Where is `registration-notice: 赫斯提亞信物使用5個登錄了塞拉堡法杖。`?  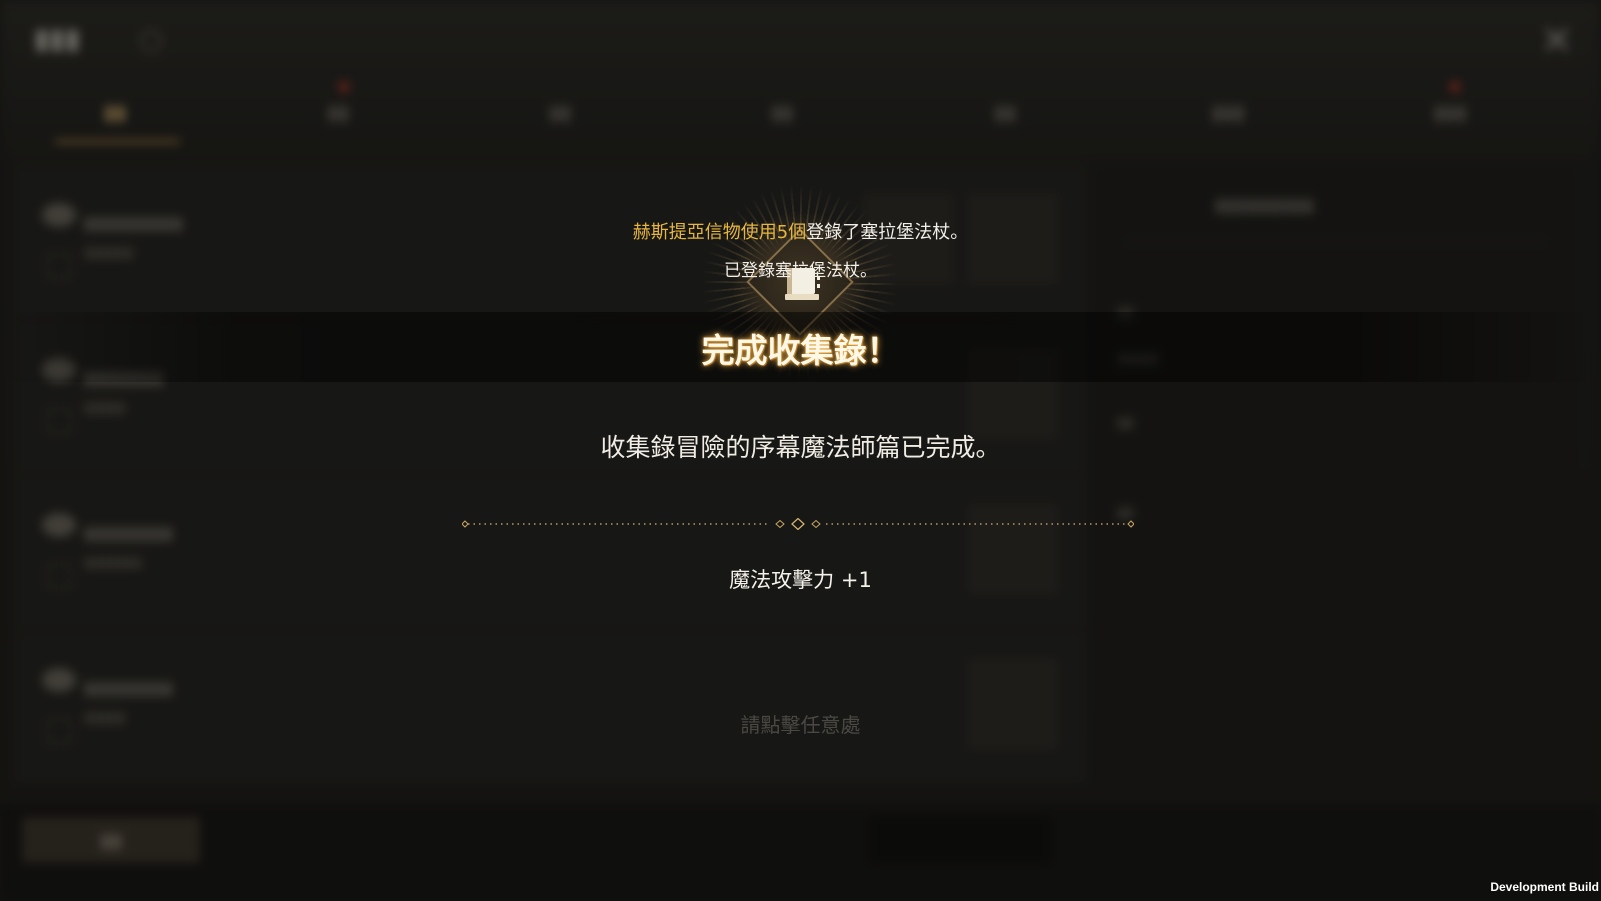
registration-notice: 赫斯提亞信物使用5個登錄了塞拉堡法杖。 is located at coordinates (800, 231).